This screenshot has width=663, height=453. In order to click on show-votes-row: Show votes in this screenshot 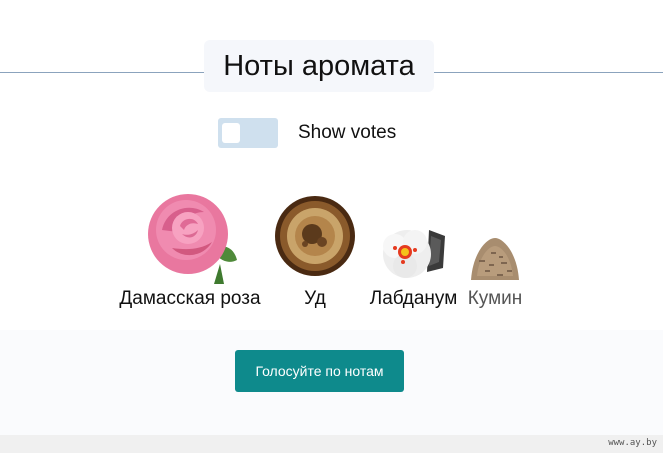, I will do `click(307, 133)`.